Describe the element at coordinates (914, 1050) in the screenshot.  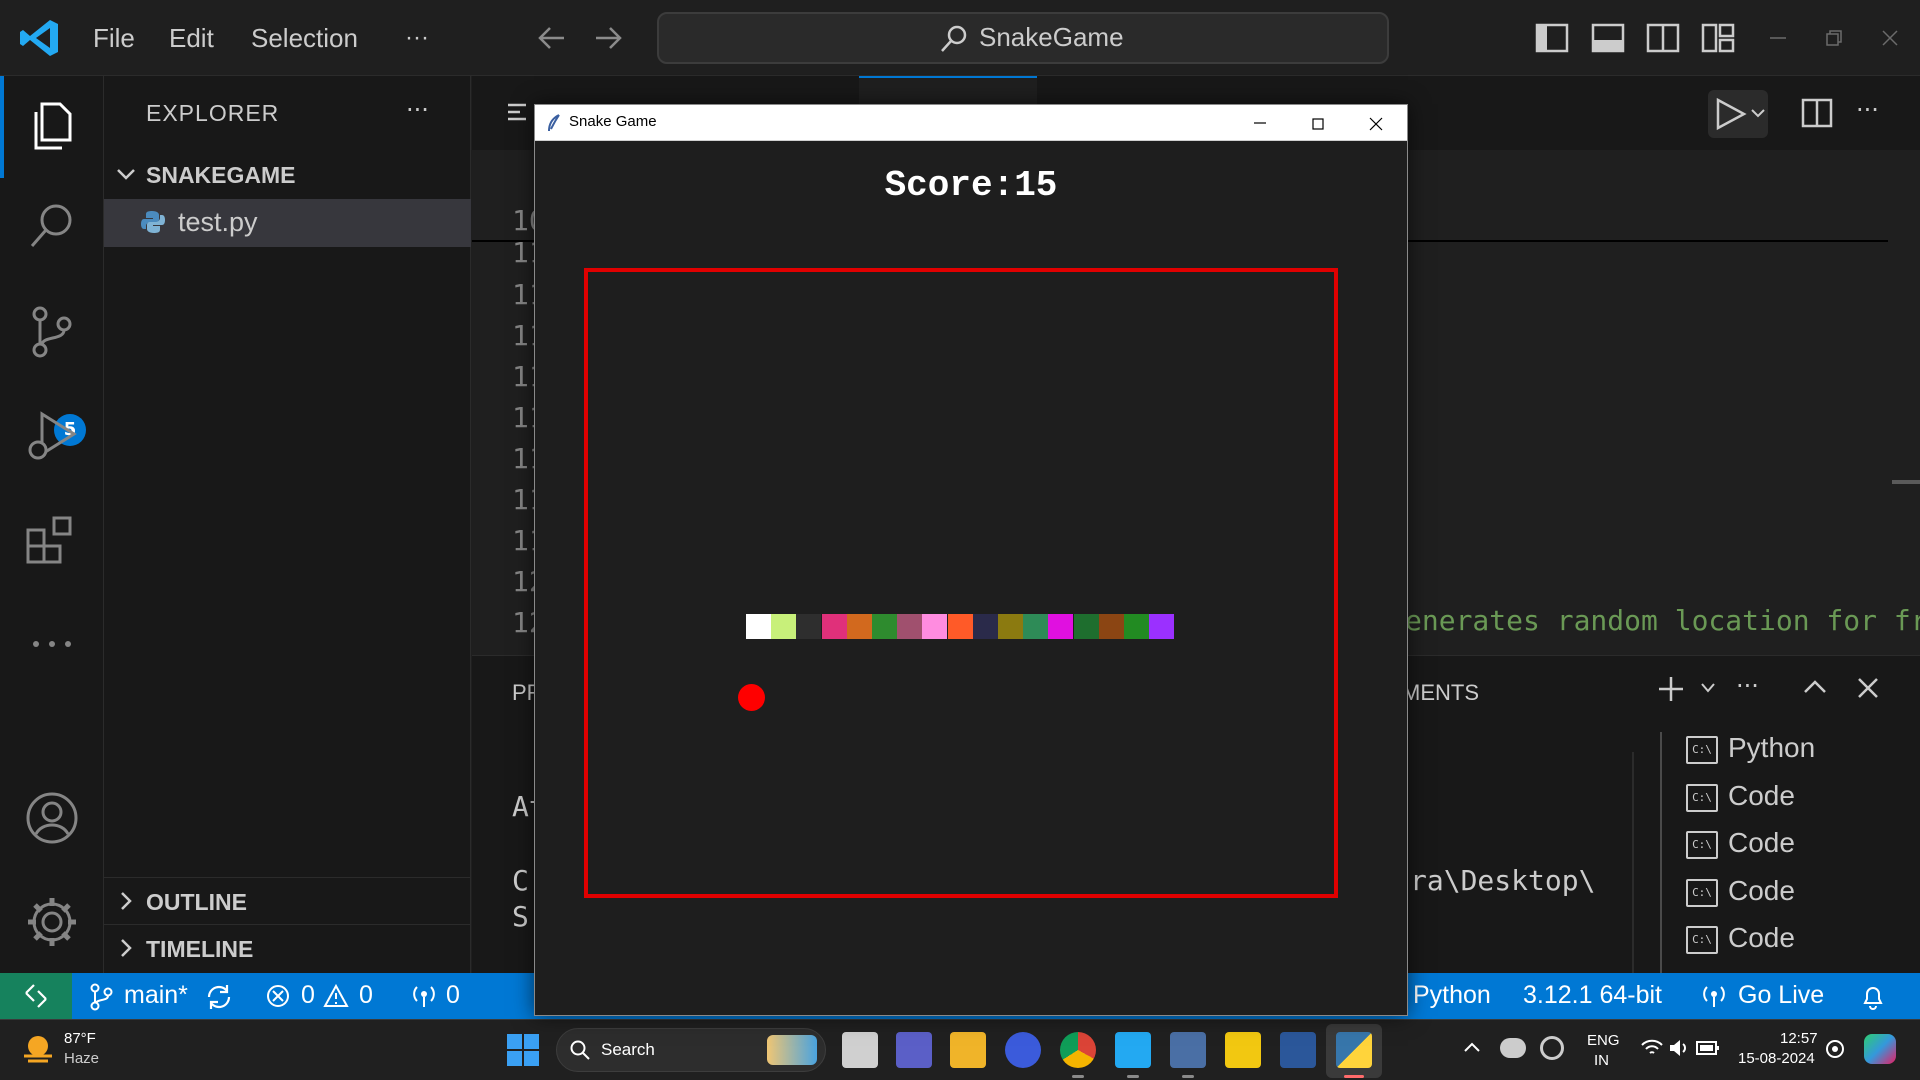
I see `teams-icon` at that location.